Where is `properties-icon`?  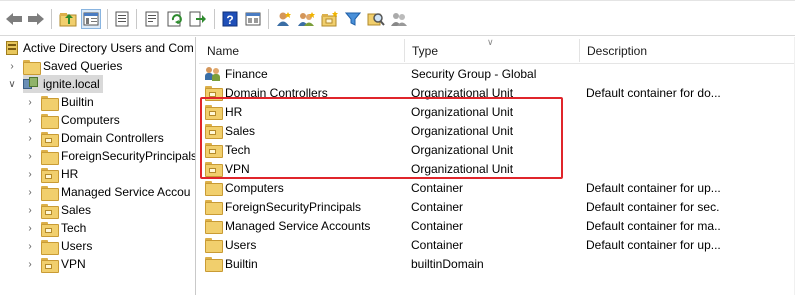 properties-icon is located at coordinates (122, 19).